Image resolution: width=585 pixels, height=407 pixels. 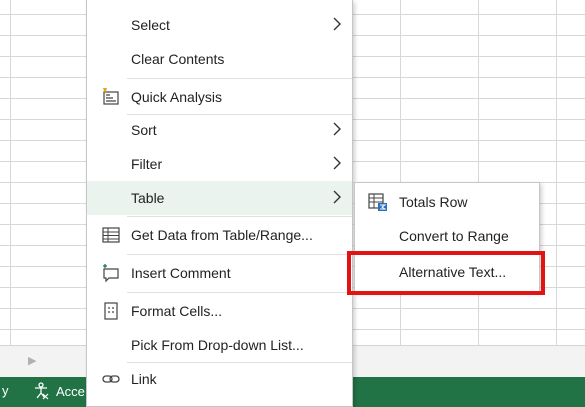 What do you see at coordinates (219, 25) in the screenshot?
I see `menu-item-select: Select` at bounding box center [219, 25].